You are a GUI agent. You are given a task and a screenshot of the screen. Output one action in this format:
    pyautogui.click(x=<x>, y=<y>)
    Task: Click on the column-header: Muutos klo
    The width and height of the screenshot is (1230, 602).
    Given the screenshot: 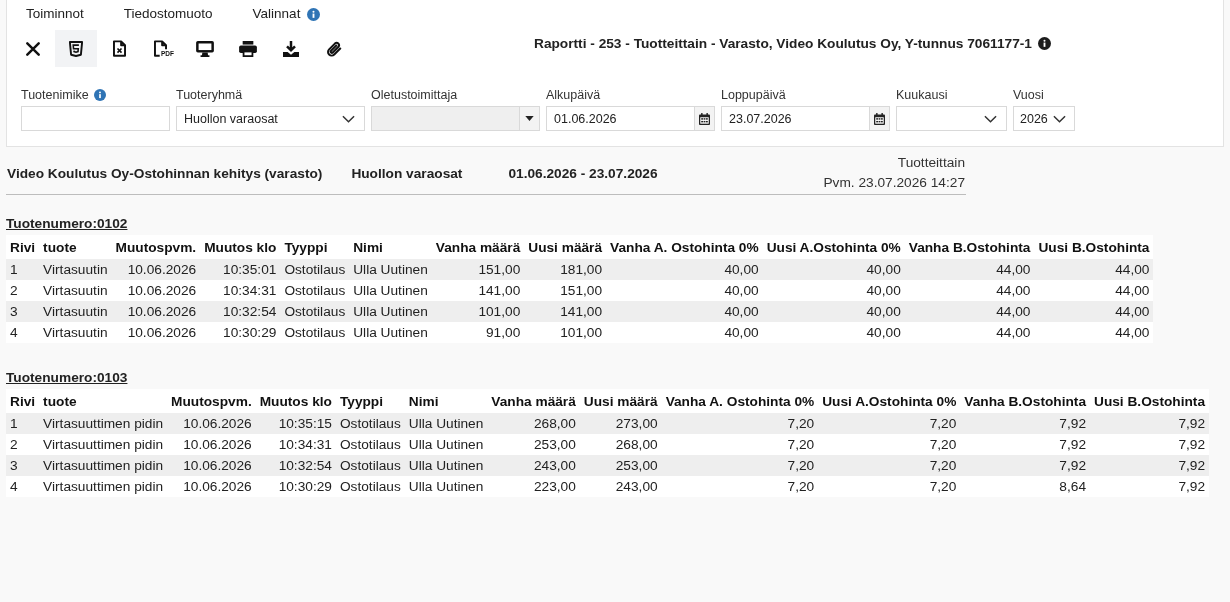 What is the action you would take?
    pyautogui.click(x=295, y=401)
    